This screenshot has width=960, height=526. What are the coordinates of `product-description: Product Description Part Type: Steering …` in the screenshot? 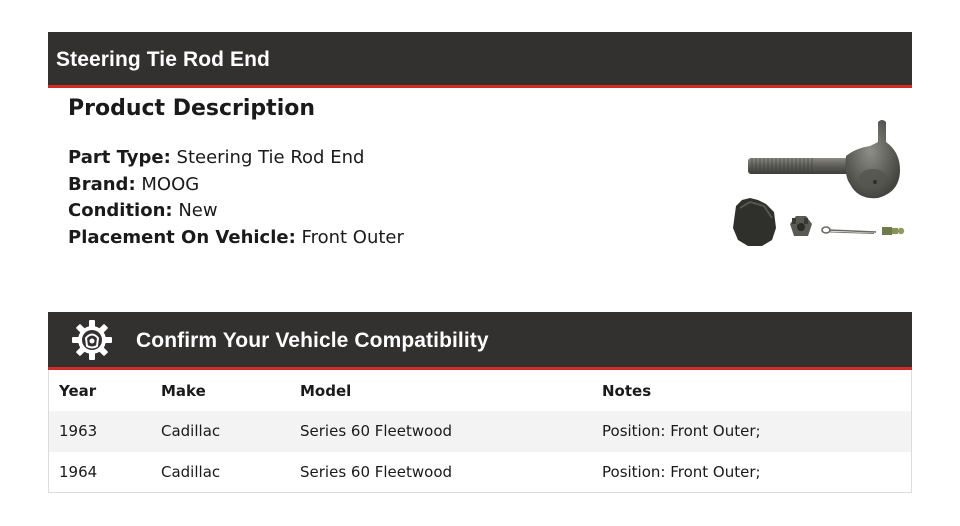 It's located at (236, 173).